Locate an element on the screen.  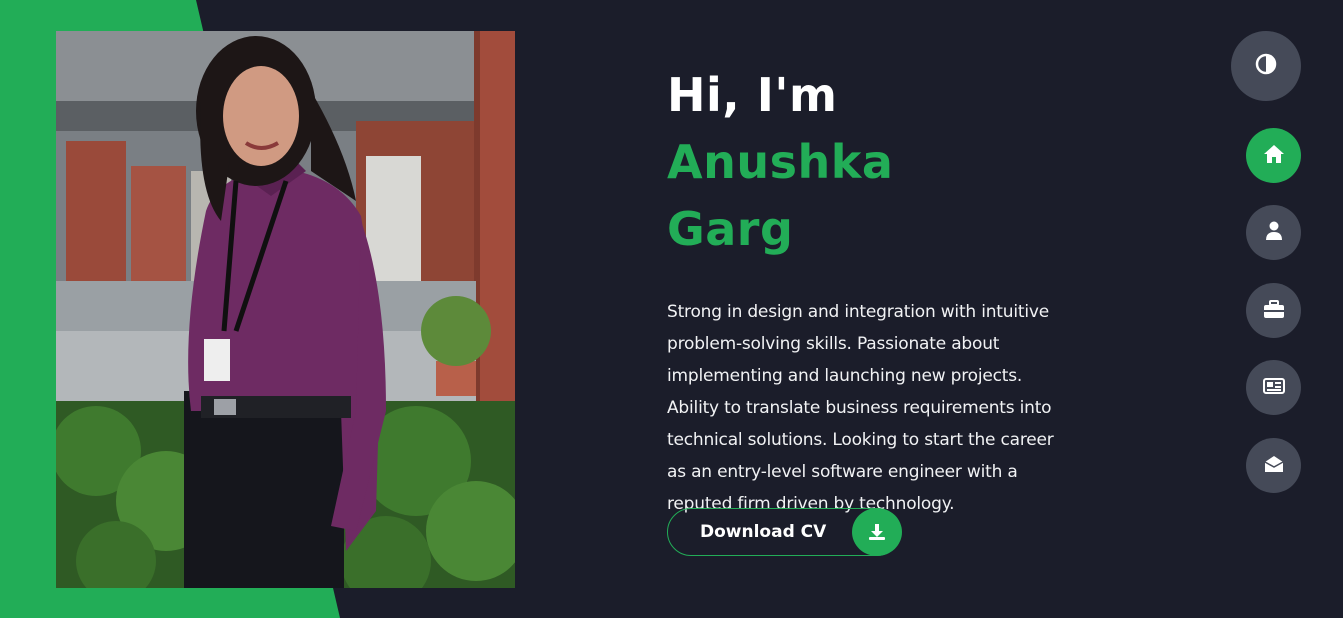
nav-about-button is located at coordinates (1273, 232).